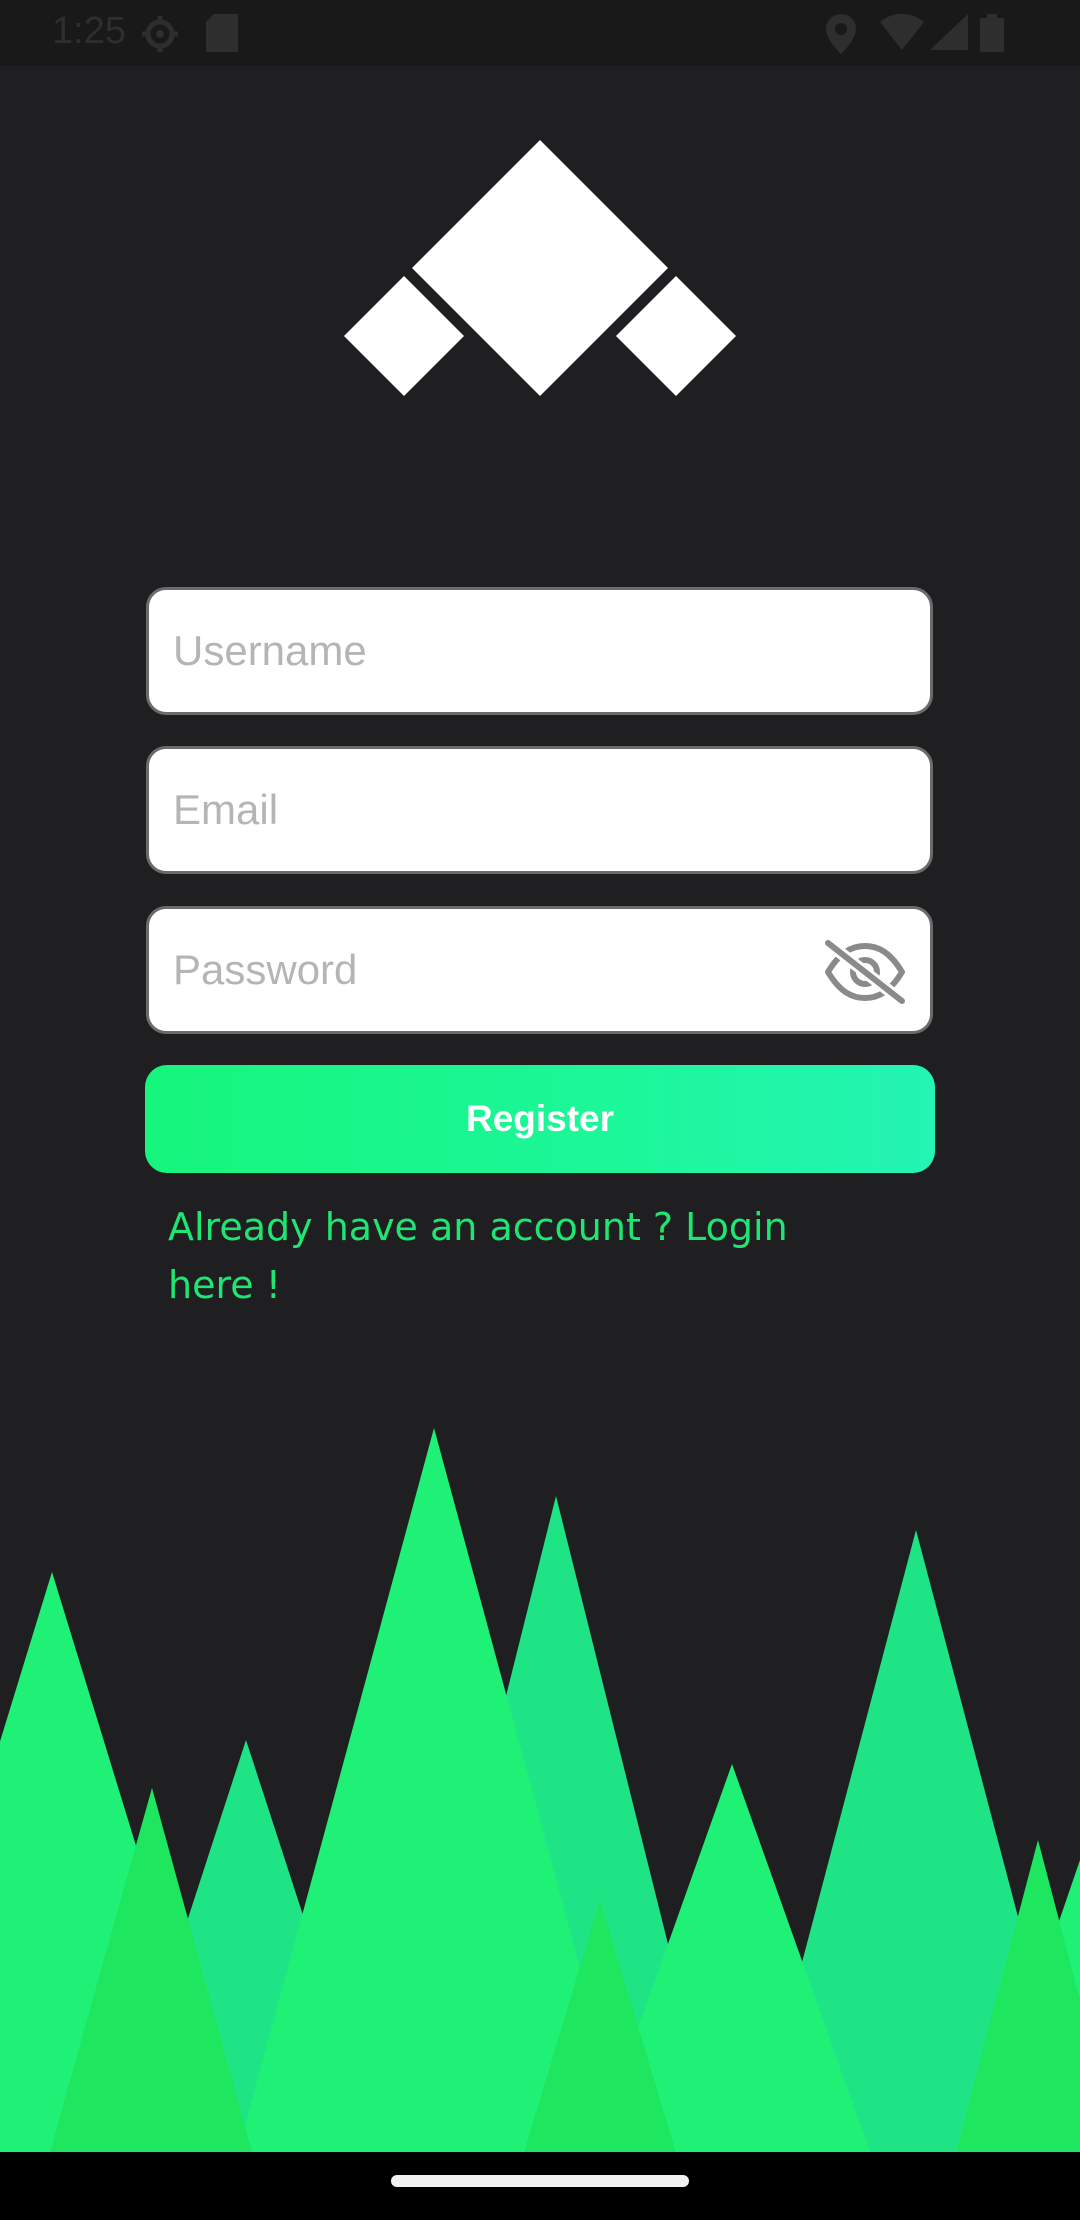 This screenshot has height=2220, width=1080. Describe the element at coordinates (902, 34) in the screenshot. I see `wifi-icon` at that location.